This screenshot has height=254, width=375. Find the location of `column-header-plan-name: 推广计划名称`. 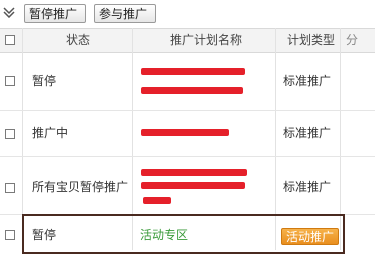

column-header-plan-name: 推广计划名称 is located at coordinates (206, 40).